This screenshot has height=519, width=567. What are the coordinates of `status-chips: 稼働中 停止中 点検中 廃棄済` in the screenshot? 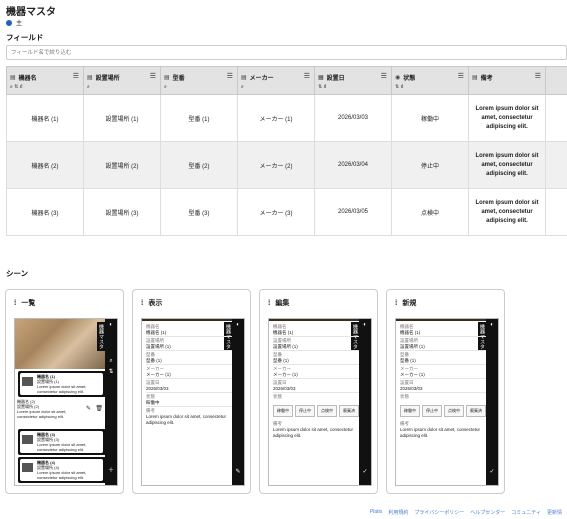 It's located at (316, 411).